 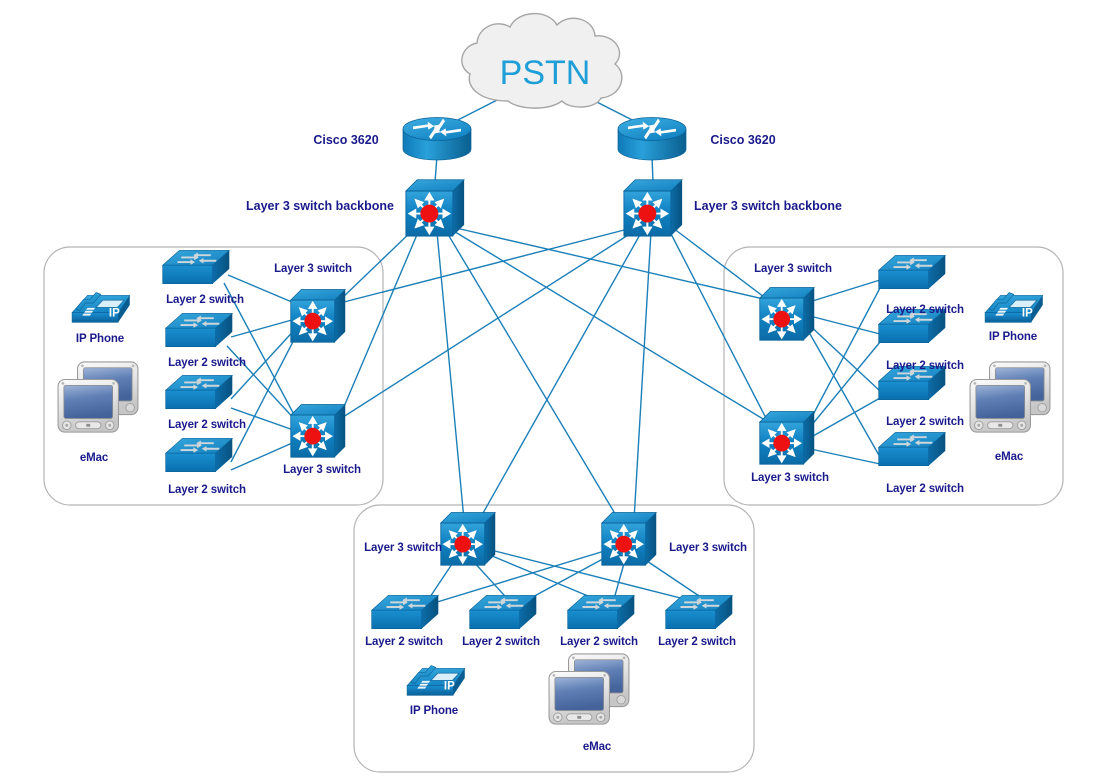 What do you see at coordinates (925, 310) in the screenshot?
I see `label-l2-right-1: Layer 2 switch` at bounding box center [925, 310].